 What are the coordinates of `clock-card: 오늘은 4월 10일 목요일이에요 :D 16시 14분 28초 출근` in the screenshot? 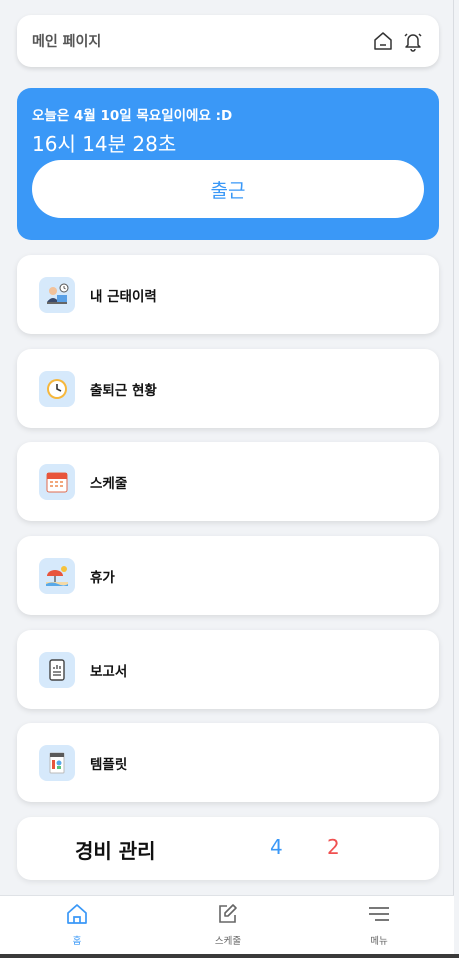 It's located at (228, 164).